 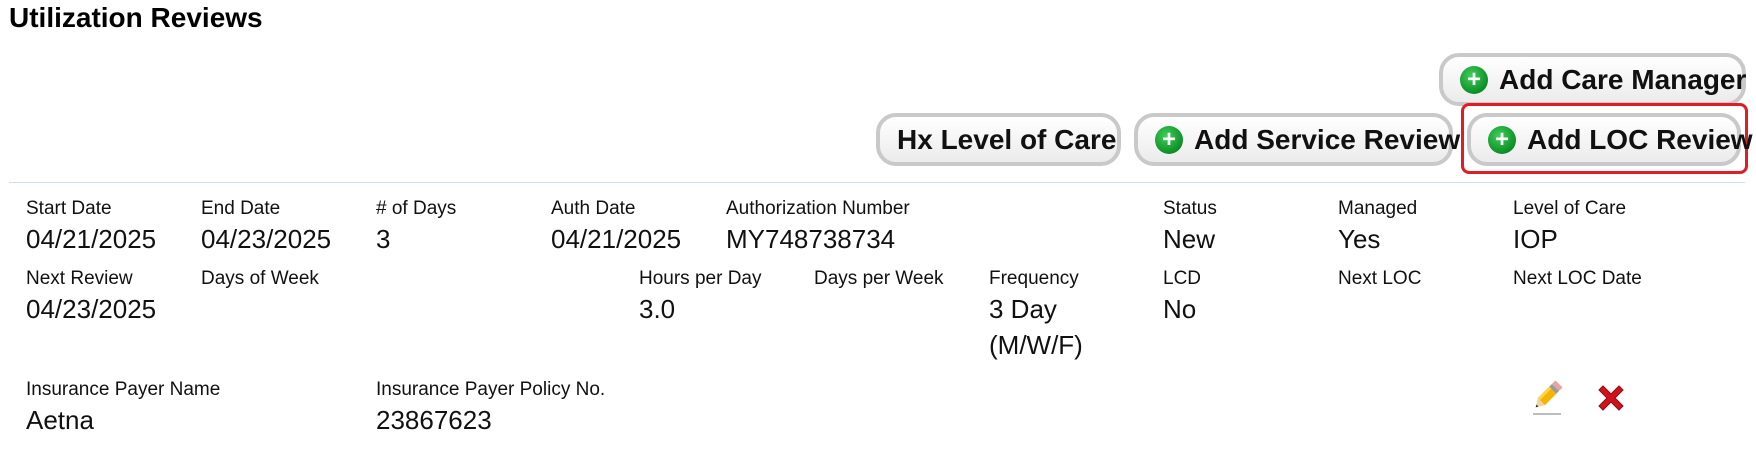 I want to click on add-loc-review-button: + Add LOC Review, so click(x=1610, y=139).